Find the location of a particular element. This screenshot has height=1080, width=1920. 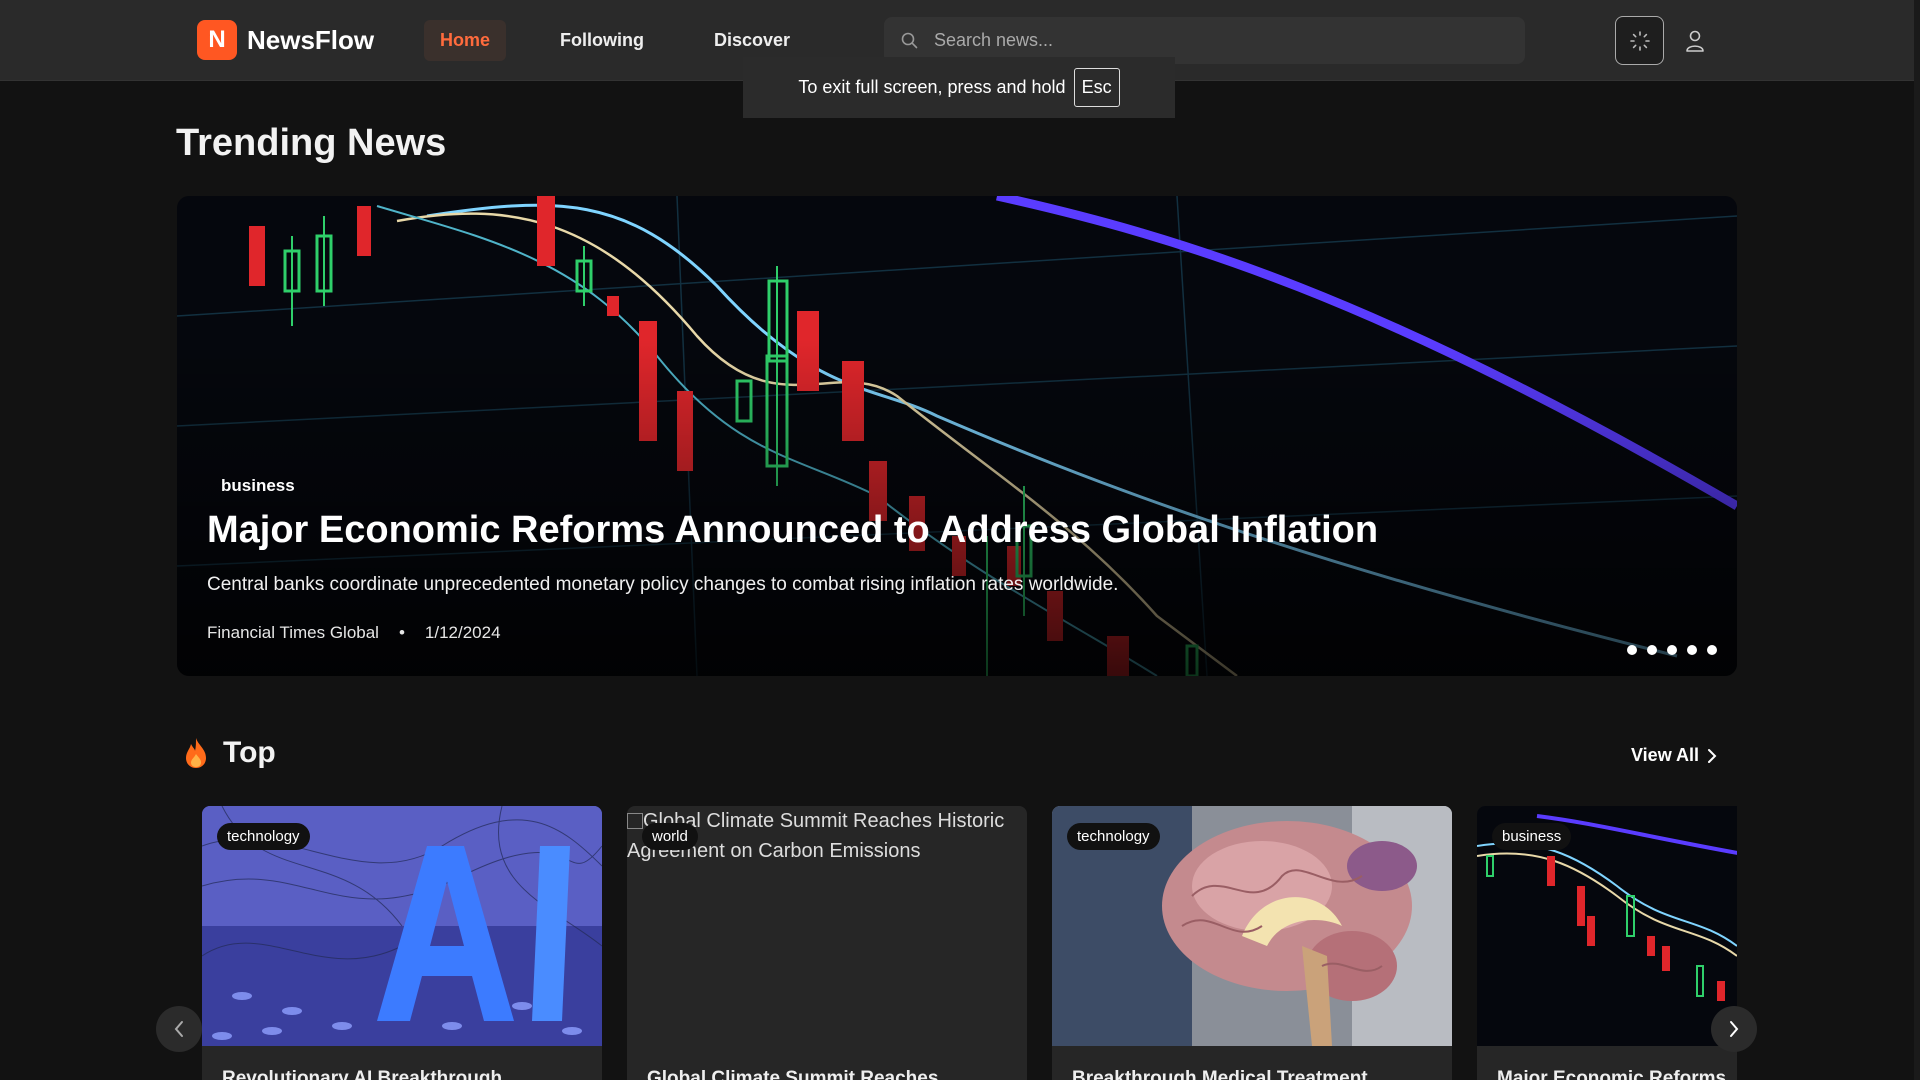

card-title: Revolutionary AI Breakthrough is located at coordinates (362, 1074).